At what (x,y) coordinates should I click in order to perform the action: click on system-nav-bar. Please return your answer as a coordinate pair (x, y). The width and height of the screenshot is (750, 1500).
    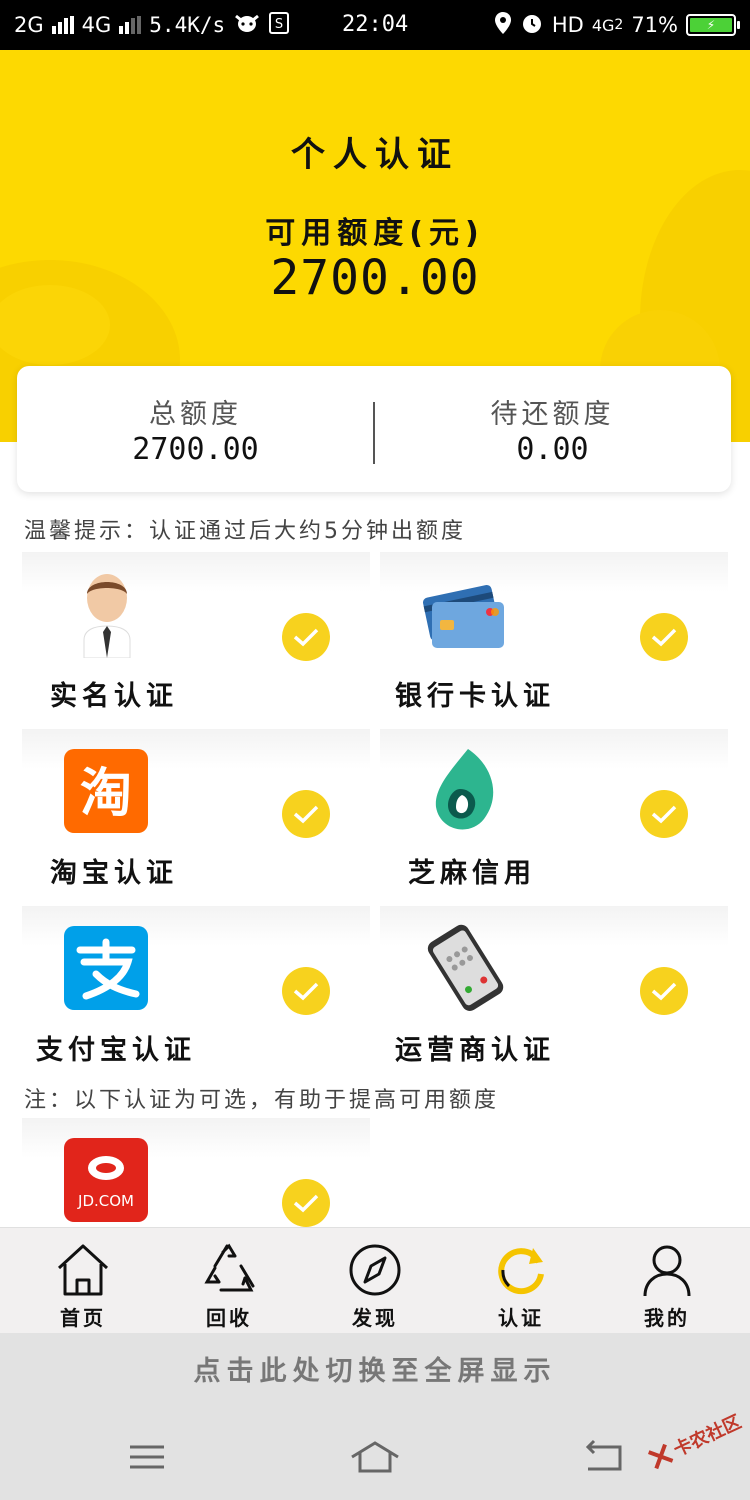
    Looking at the image, I should click on (375, 1457).